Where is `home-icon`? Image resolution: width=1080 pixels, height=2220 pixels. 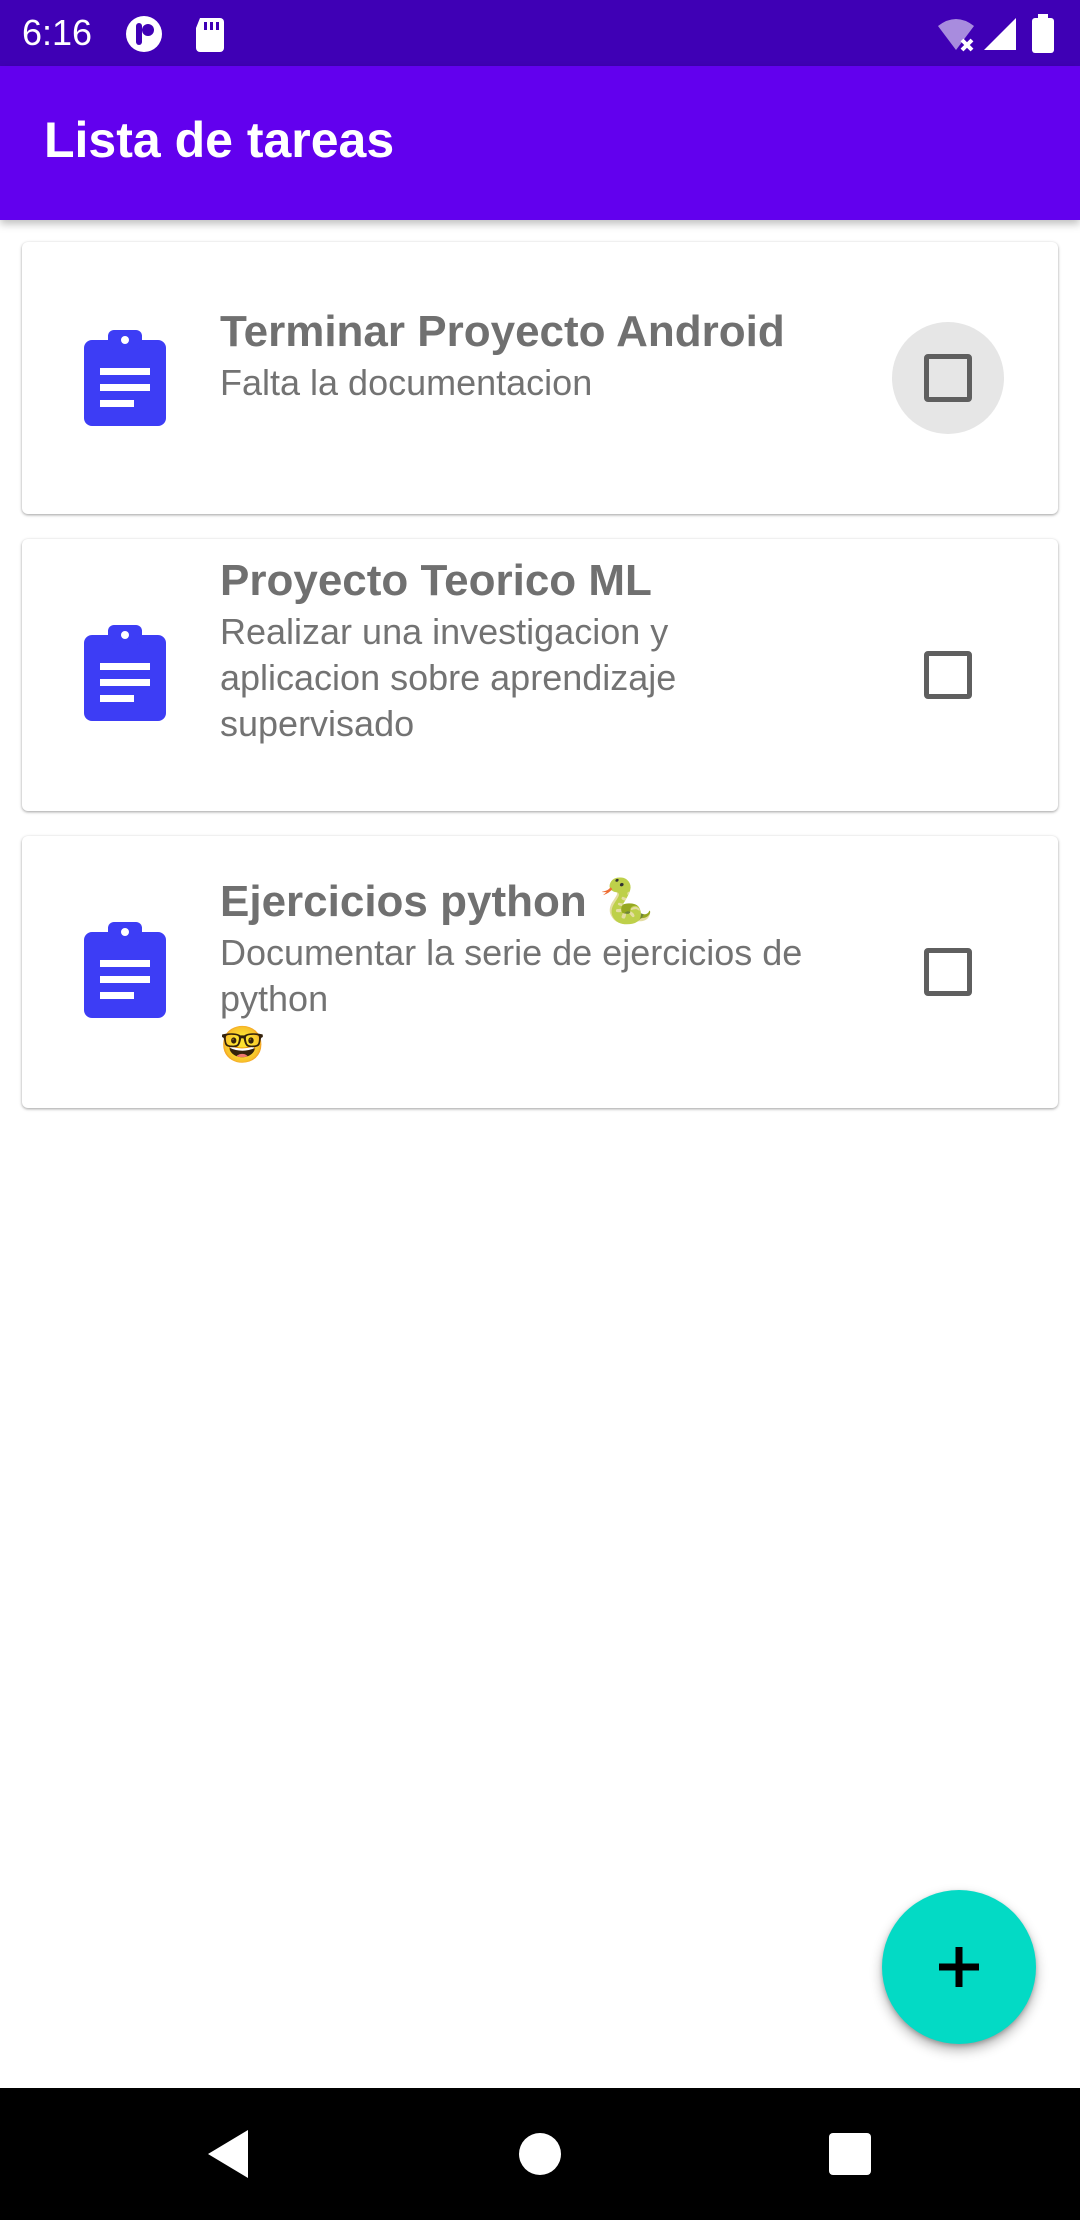
home-icon is located at coordinates (540, 2154).